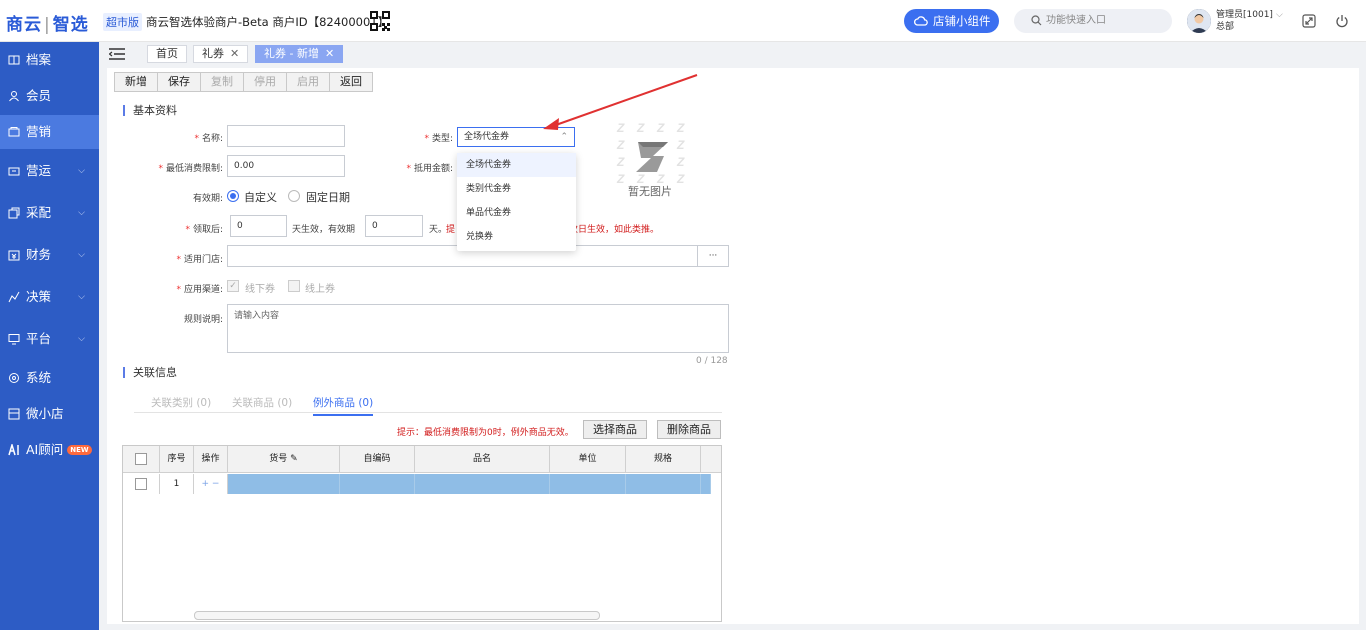 This screenshot has height=630, width=1366. I want to click on shop-widget-button: 店铺小组件, so click(951, 21).